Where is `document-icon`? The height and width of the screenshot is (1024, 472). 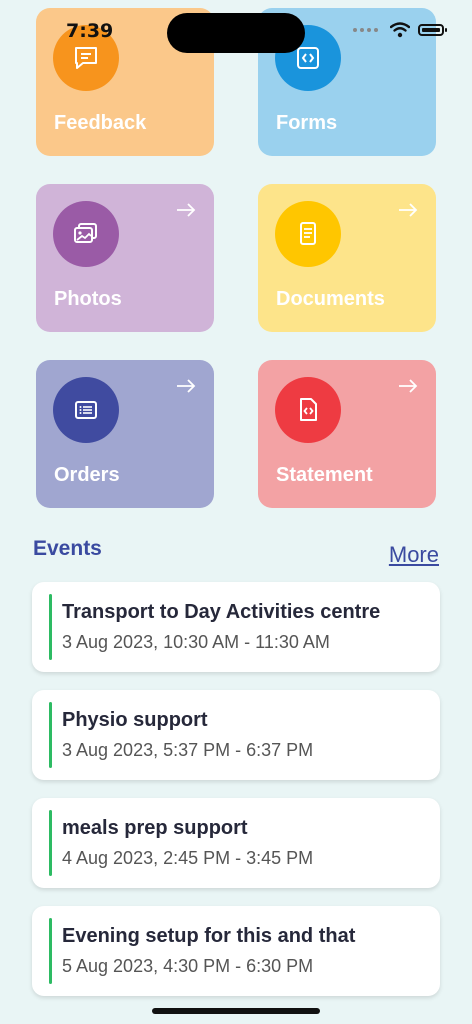
document-icon is located at coordinates (308, 233).